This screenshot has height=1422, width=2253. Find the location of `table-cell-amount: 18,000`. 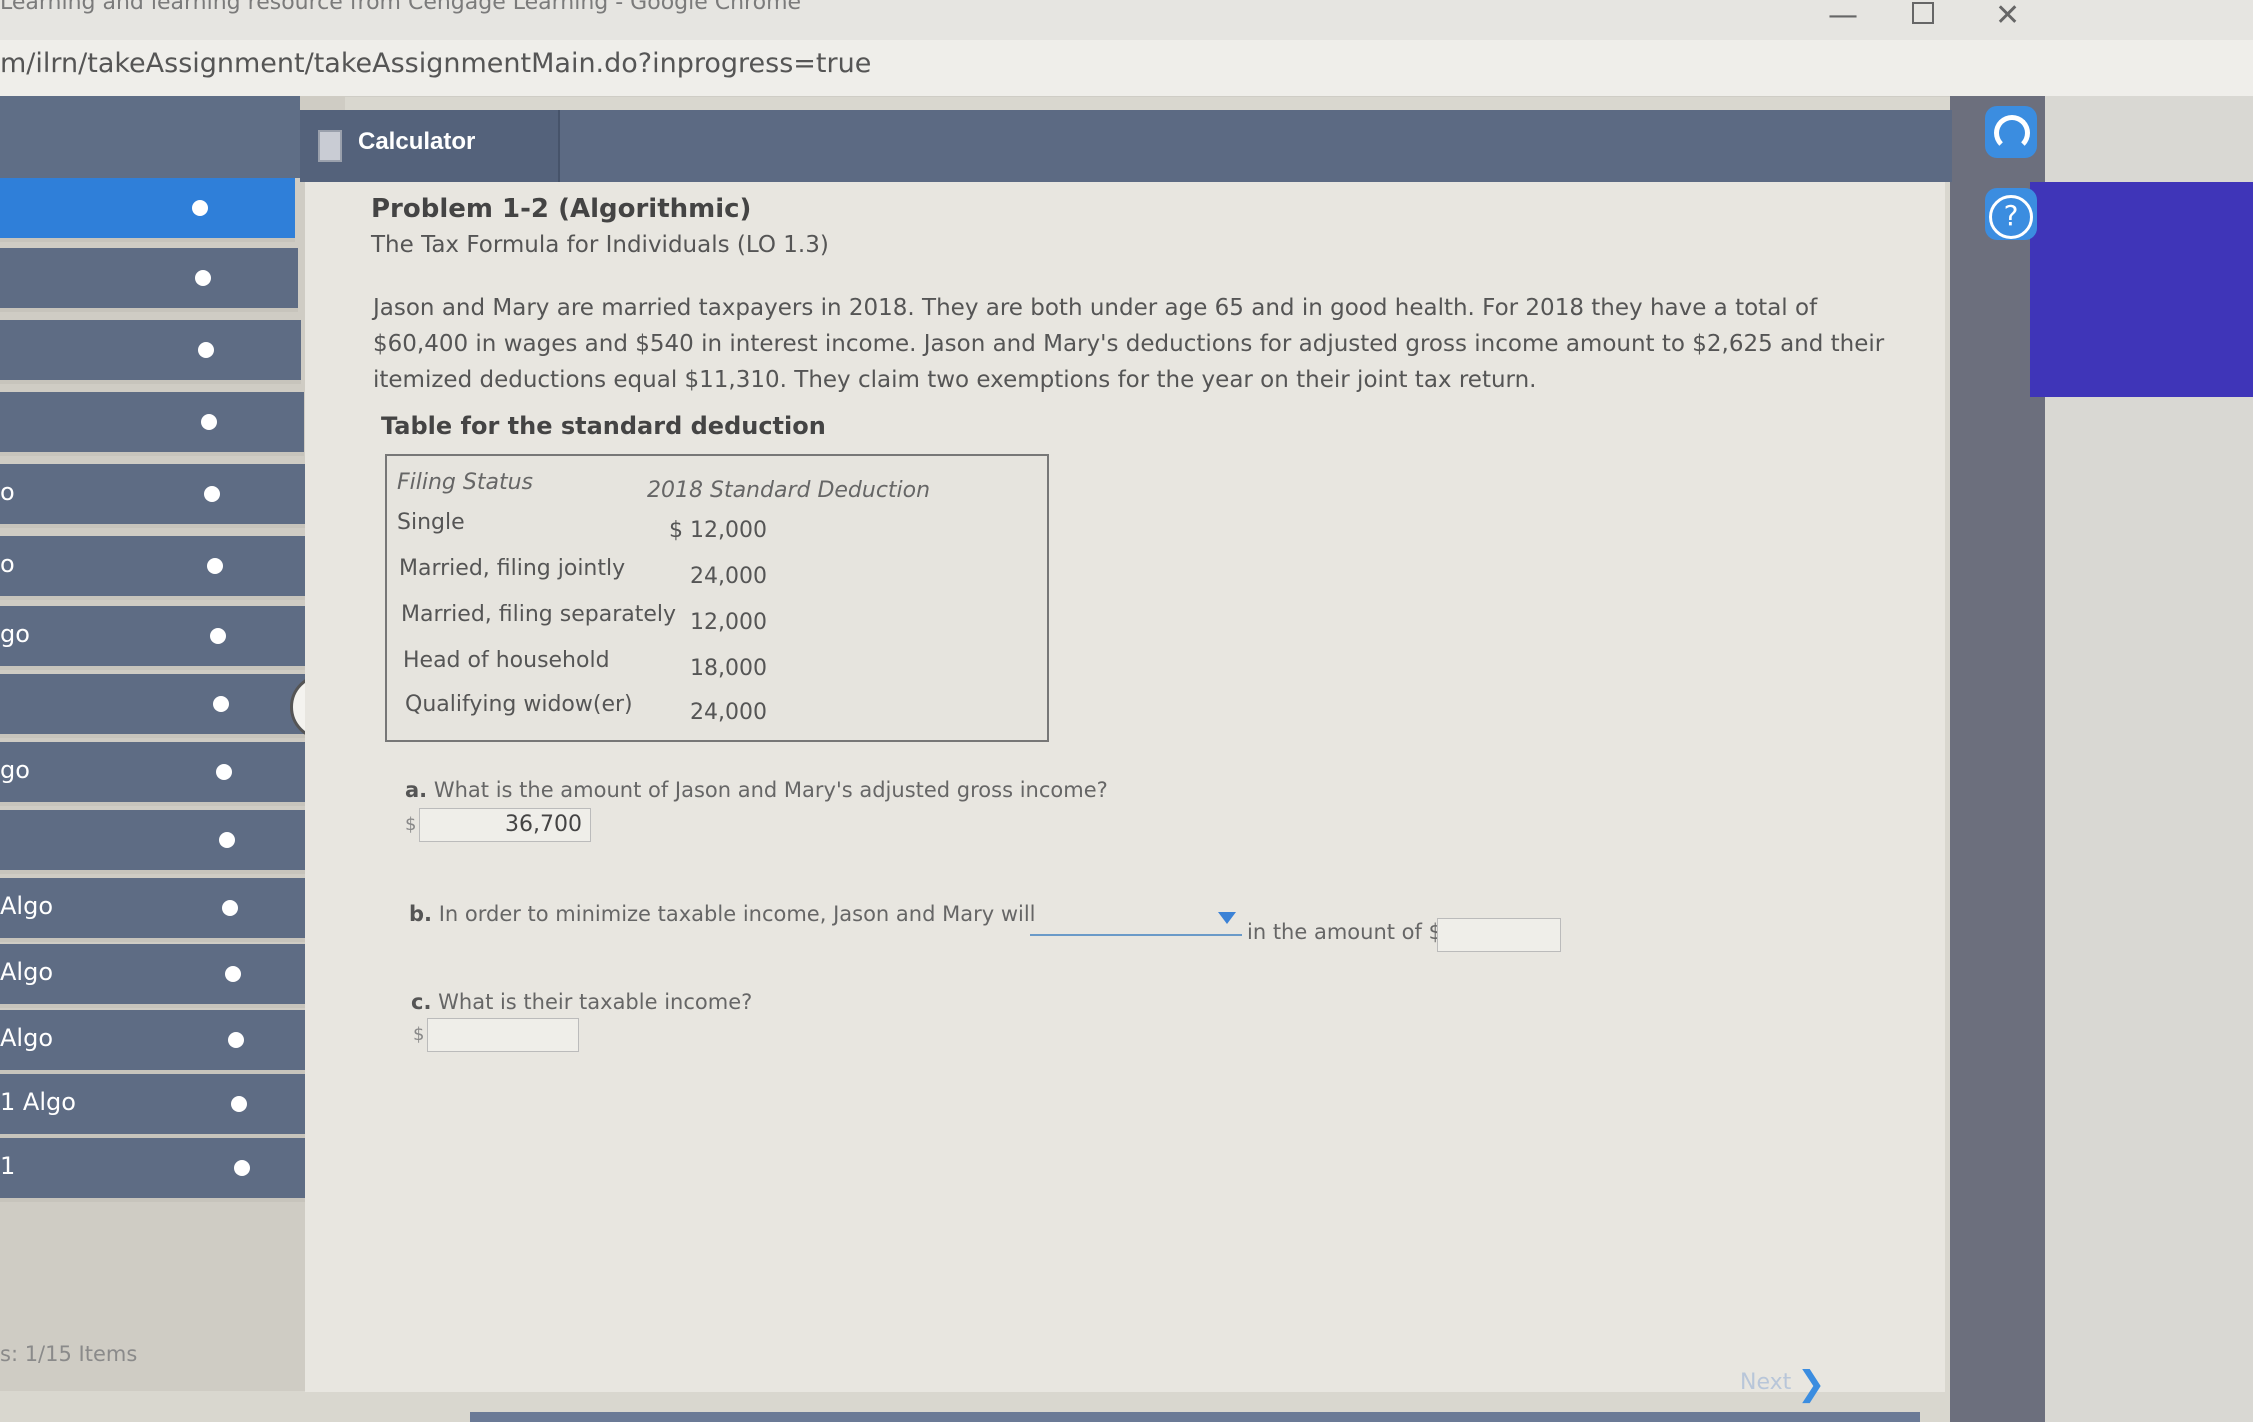

table-cell-amount: 18,000 is located at coordinates (728, 668).